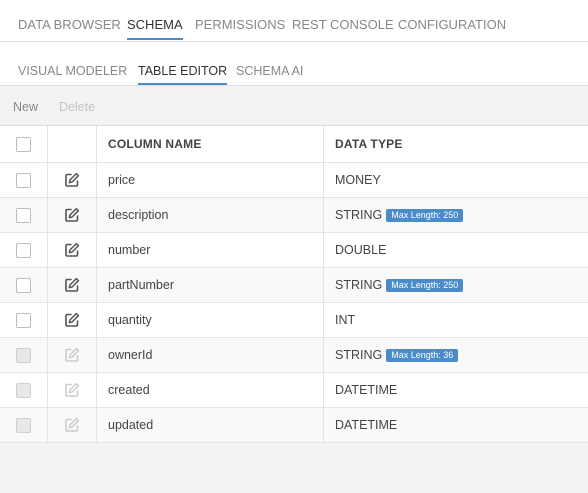  I want to click on column-name: created, so click(129, 390).